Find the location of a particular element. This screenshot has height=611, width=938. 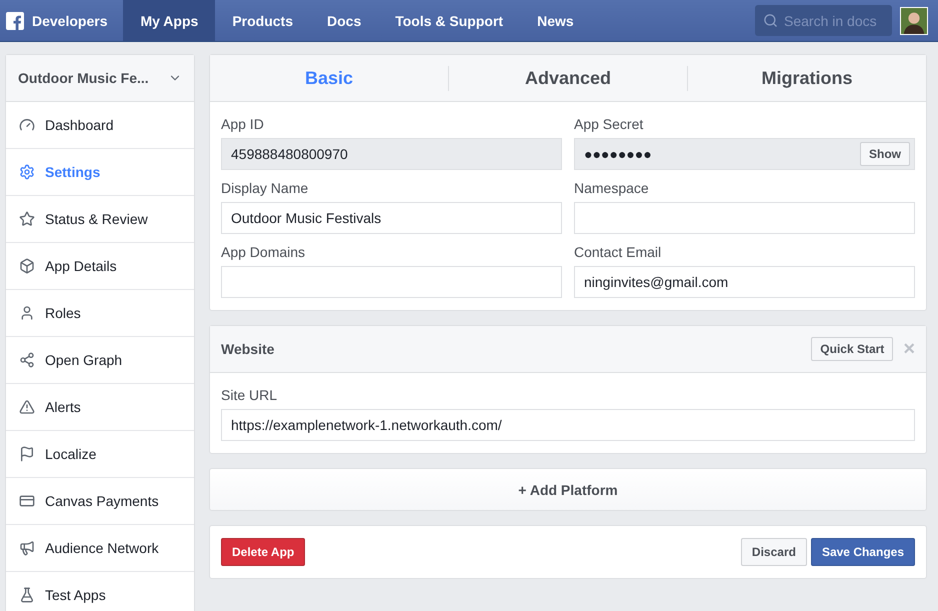

brand-name: Developers is located at coordinates (70, 20).